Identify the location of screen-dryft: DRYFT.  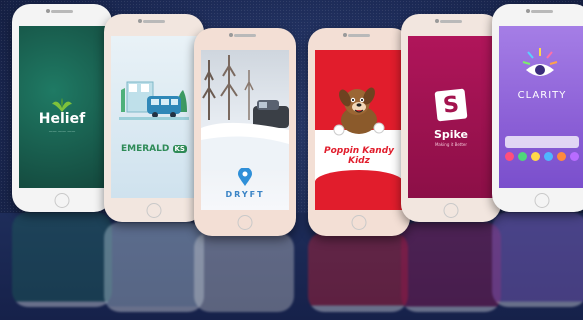
(245, 130).